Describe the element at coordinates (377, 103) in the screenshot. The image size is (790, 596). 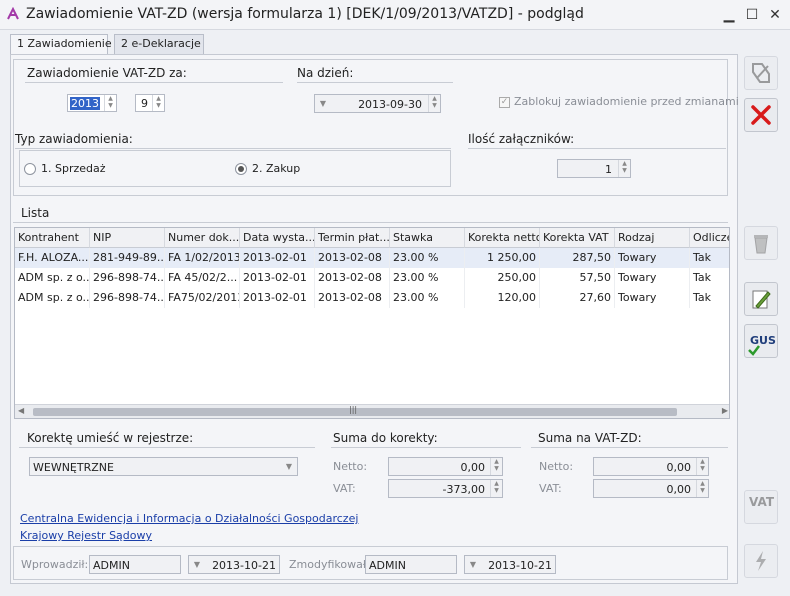
I see `na-dzien-date-field: ▼ 2013-09-30 ▲ ▼` at that location.